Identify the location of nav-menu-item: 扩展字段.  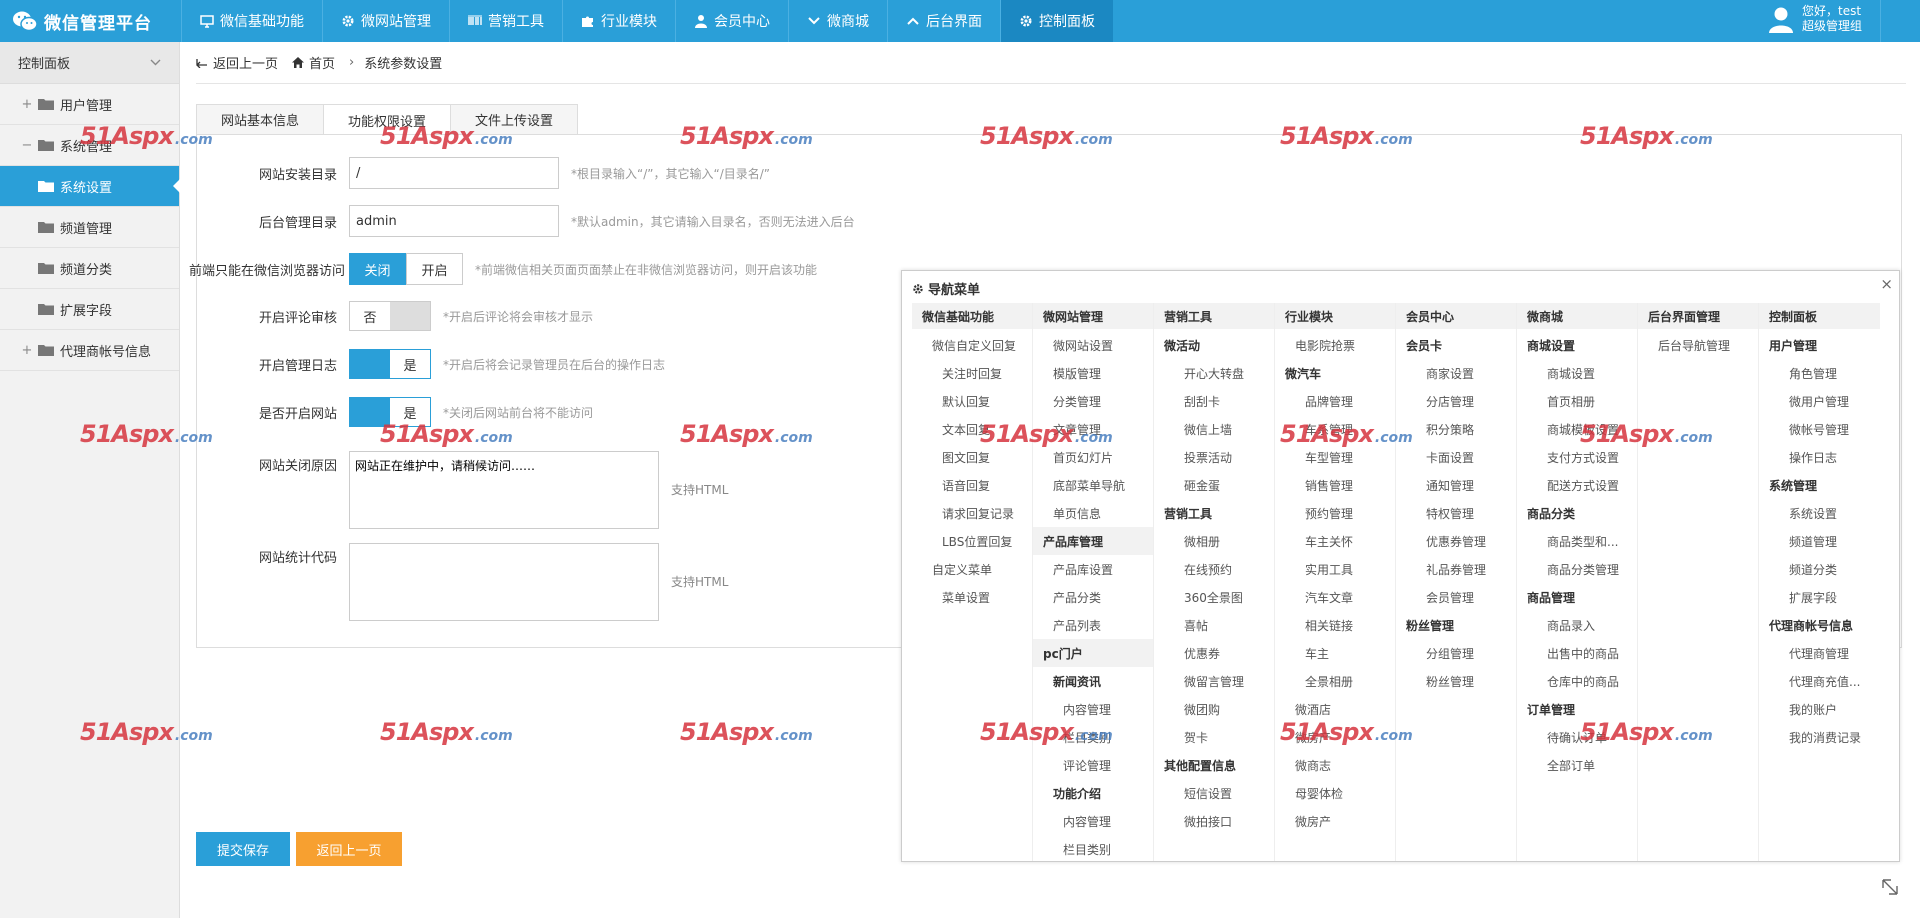
(1819, 597).